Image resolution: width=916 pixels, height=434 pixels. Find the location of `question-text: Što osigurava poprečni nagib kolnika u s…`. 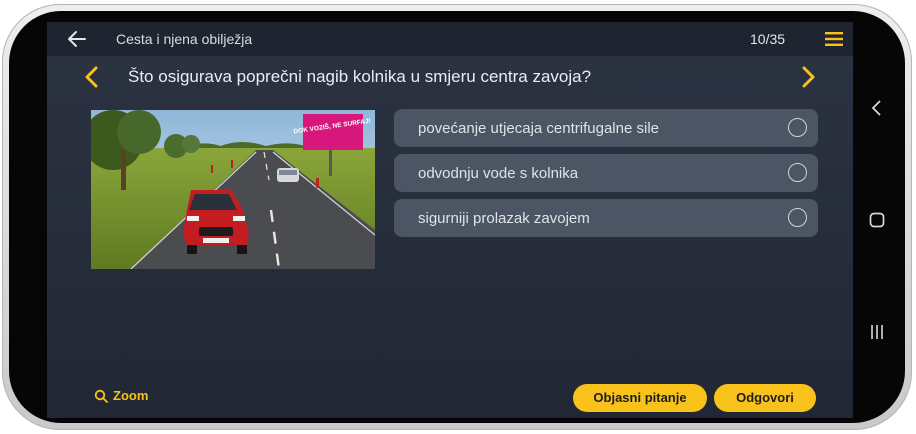

question-text: Što osigurava poprečni nagib kolnika u s… is located at coordinates (360, 76).